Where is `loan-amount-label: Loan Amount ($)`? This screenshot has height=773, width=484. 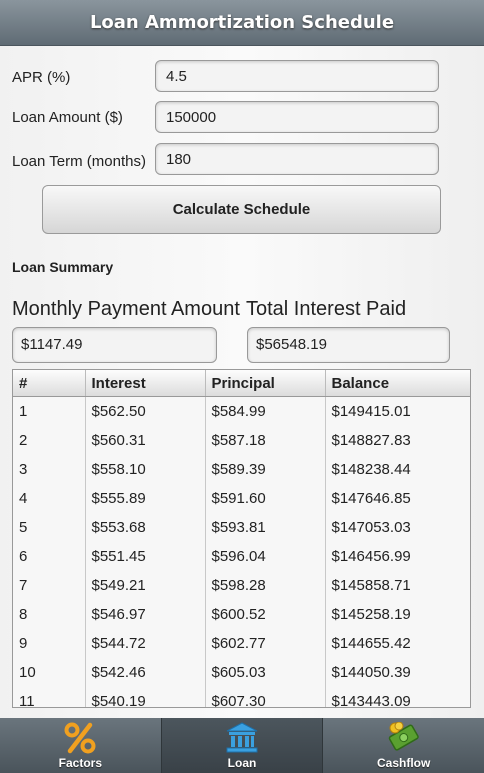 loan-amount-label: Loan Amount ($) is located at coordinates (67, 117).